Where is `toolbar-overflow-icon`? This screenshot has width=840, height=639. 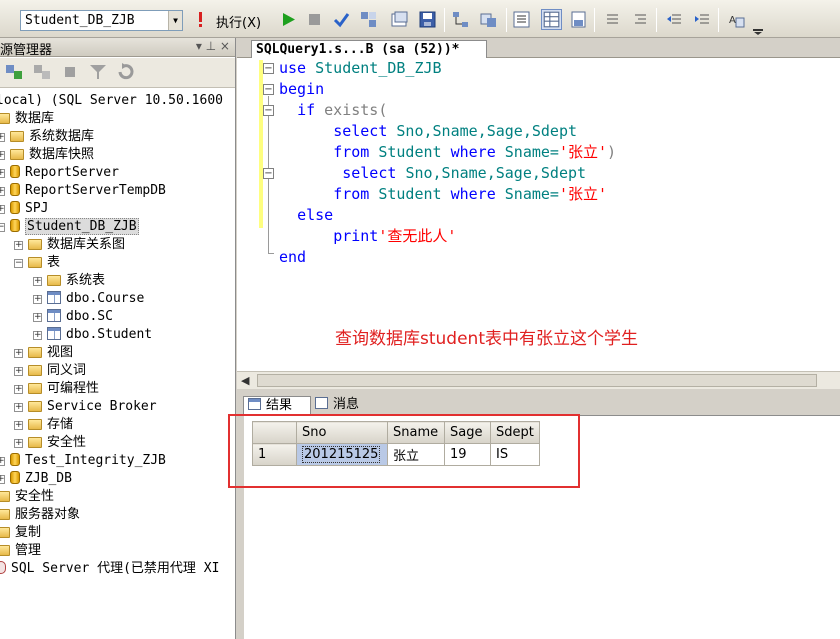
toolbar-overflow-icon is located at coordinates (758, 28).